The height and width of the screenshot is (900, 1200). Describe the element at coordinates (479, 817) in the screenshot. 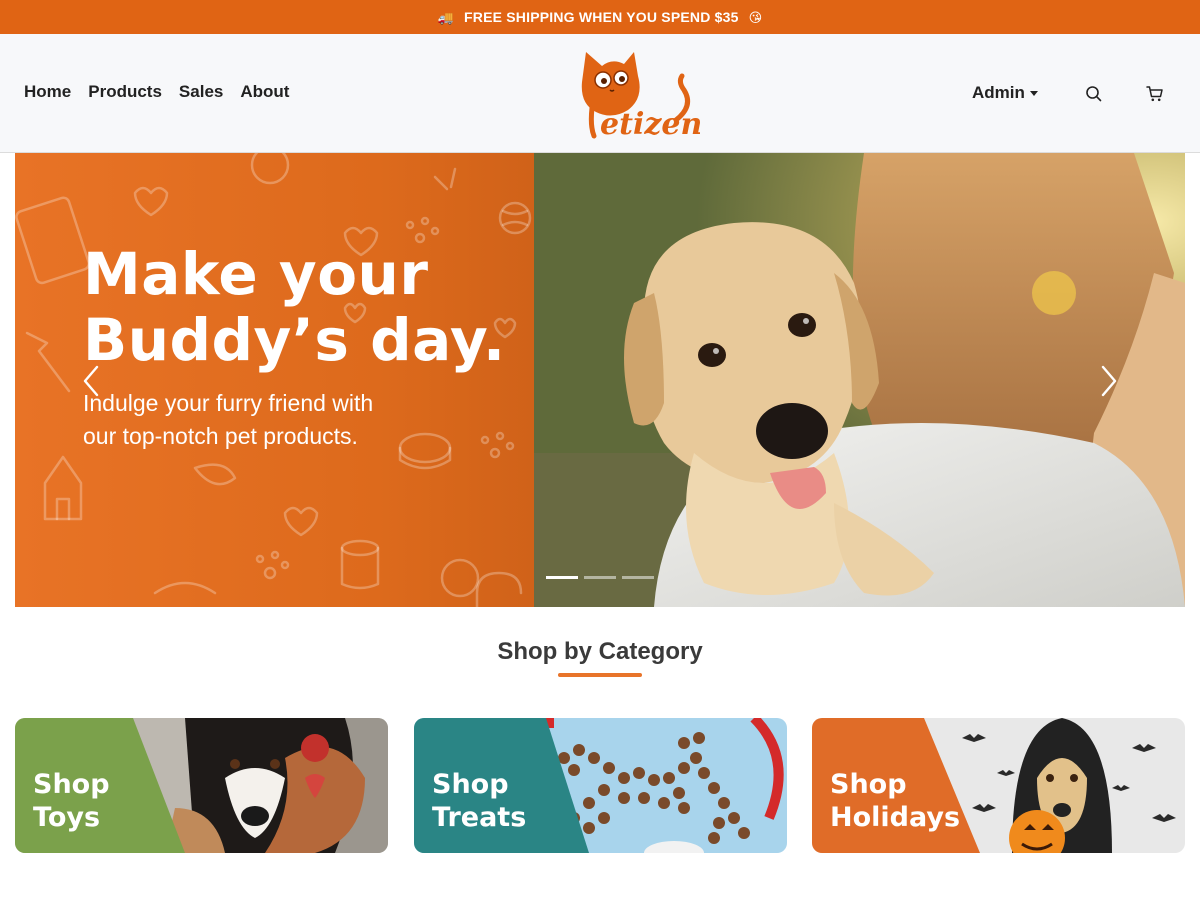

I see `category-label-line2: Treats` at that location.